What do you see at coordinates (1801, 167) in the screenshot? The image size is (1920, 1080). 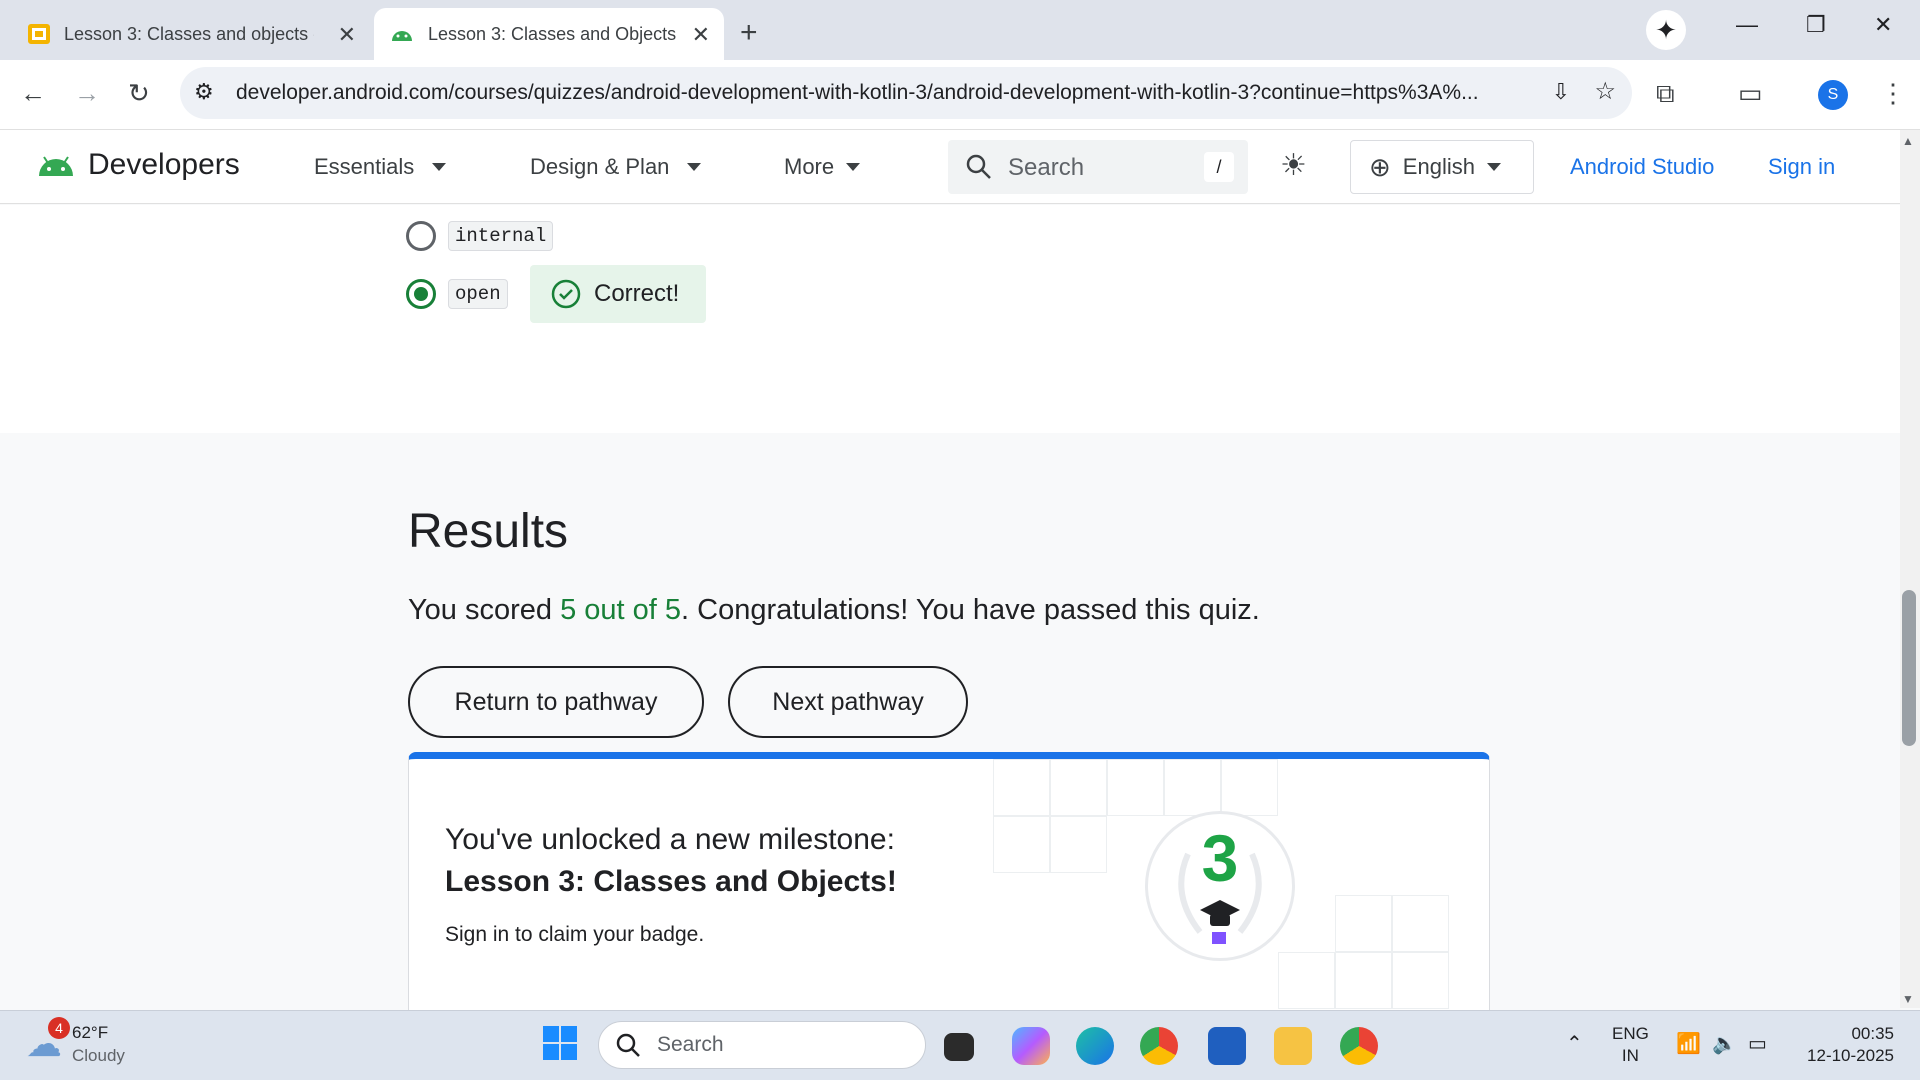 I see `sign-in-link: Sign in` at bounding box center [1801, 167].